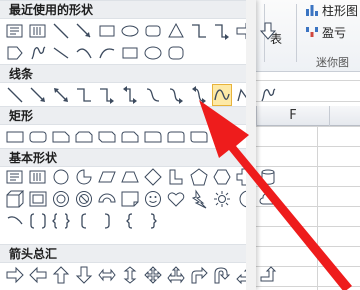 Image resolution: width=360 pixels, height=290 pixels. What do you see at coordinates (222, 95) in the screenshot?
I see `freeform-curve-shape` at bounding box center [222, 95].